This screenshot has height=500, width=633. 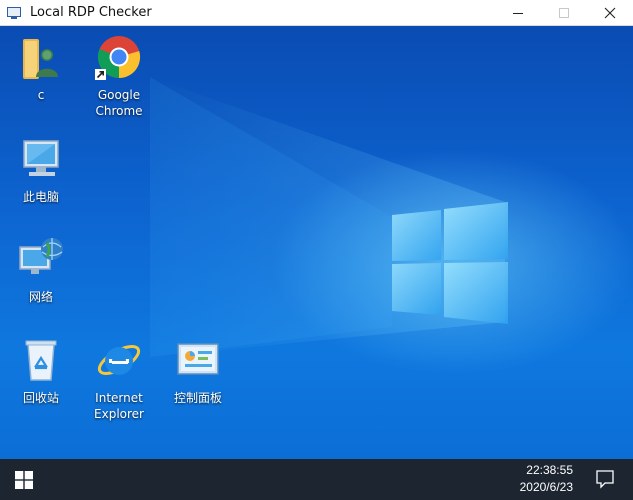 What do you see at coordinates (40, 197) in the screenshot?
I see `icon-label: 此电脑` at bounding box center [40, 197].